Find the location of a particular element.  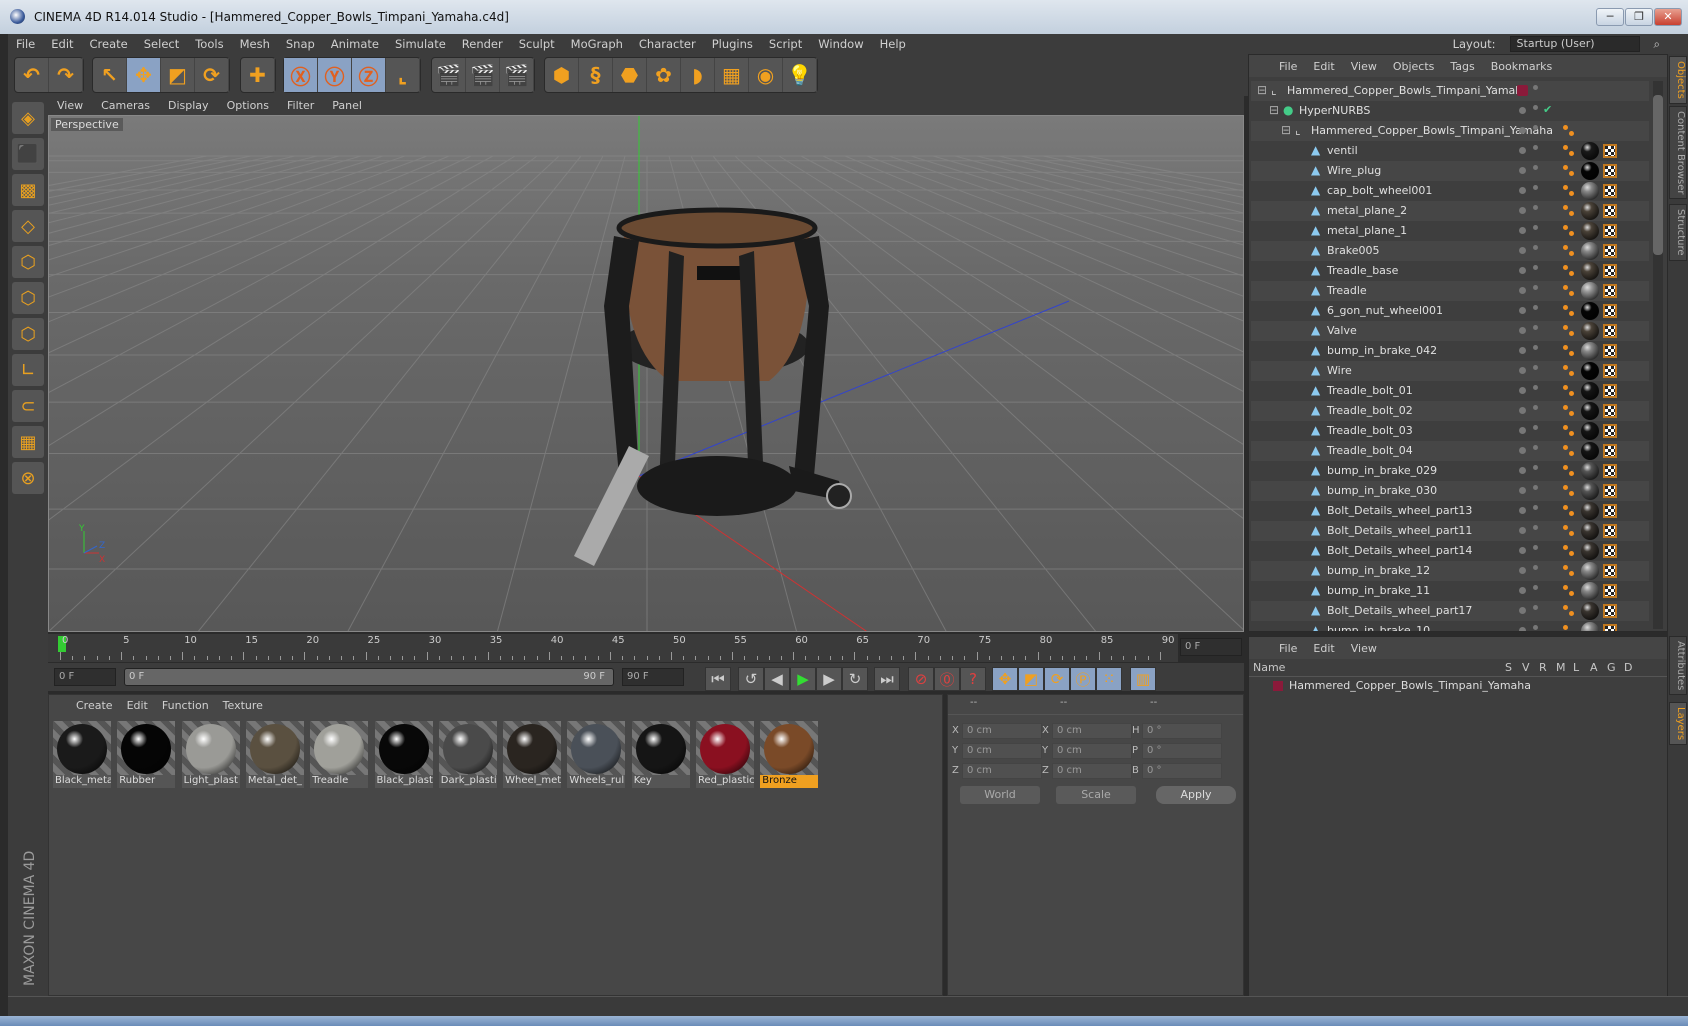

position-x-field: 0 cm is located at coordinates (1002, 731).